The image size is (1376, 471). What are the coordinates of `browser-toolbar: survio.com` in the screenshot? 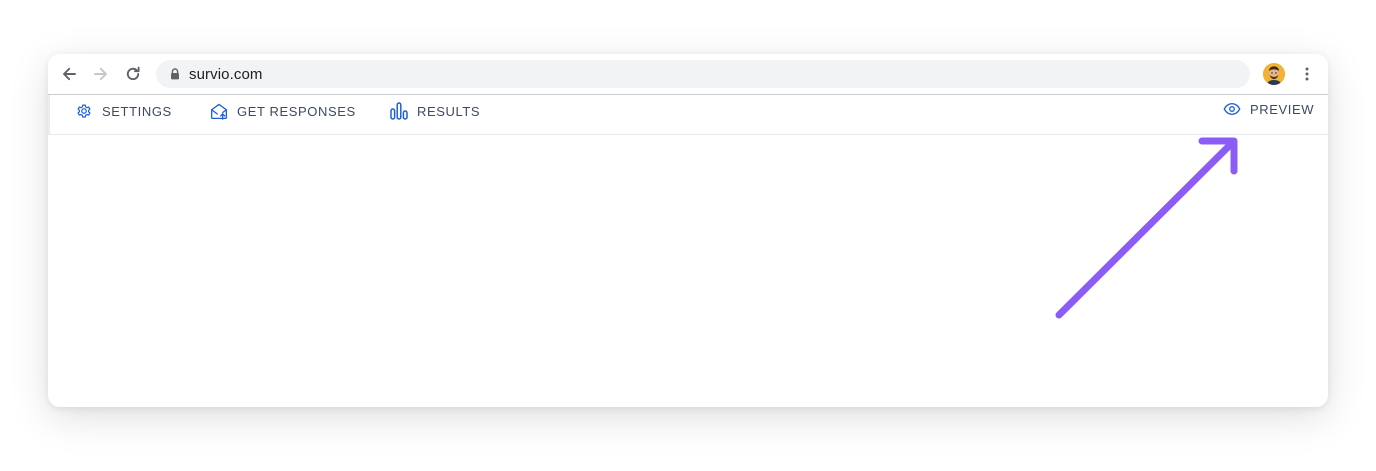 It's located at (688, 74).